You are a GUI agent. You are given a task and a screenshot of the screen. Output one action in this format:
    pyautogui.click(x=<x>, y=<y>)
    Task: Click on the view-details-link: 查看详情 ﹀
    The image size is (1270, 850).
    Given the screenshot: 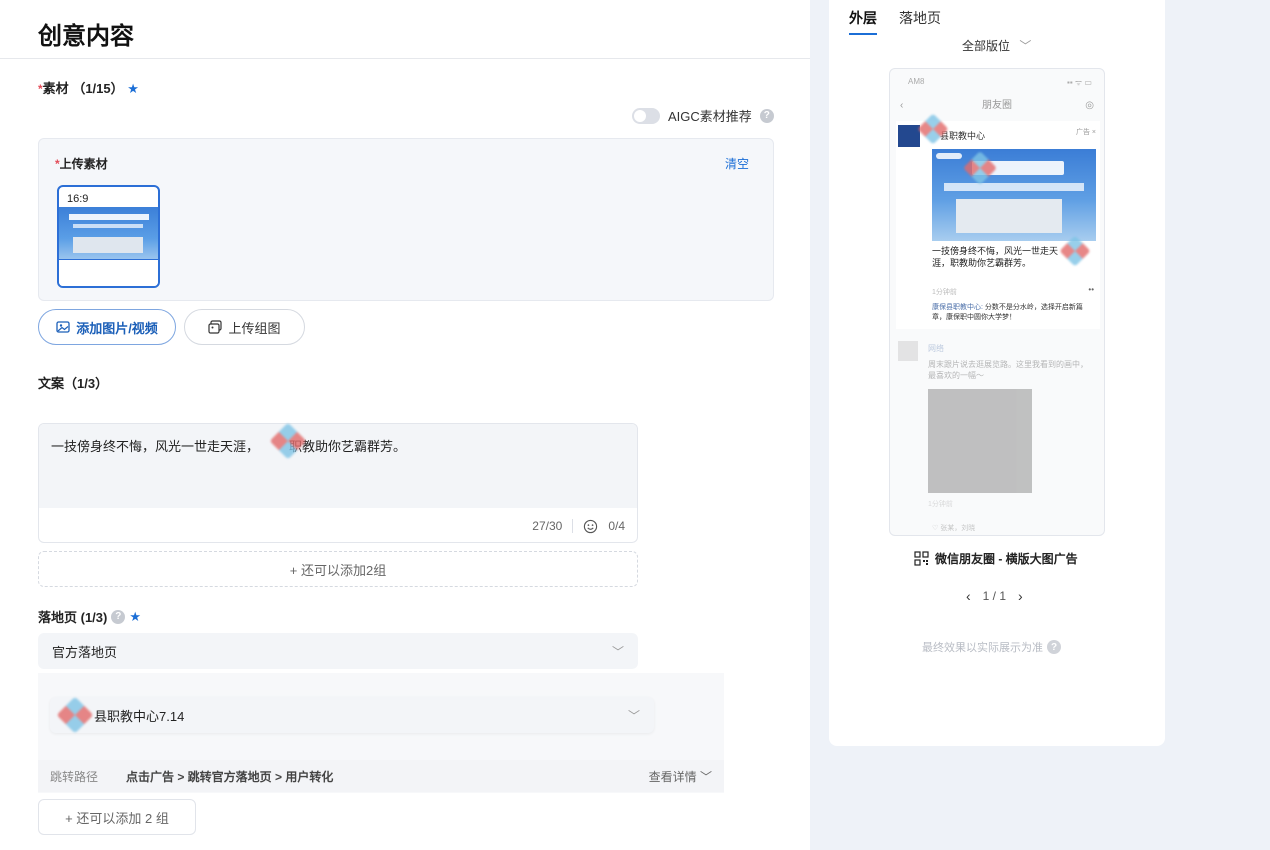 What is the action you would take?
    pyautogui.click(x=680, y=776)
    